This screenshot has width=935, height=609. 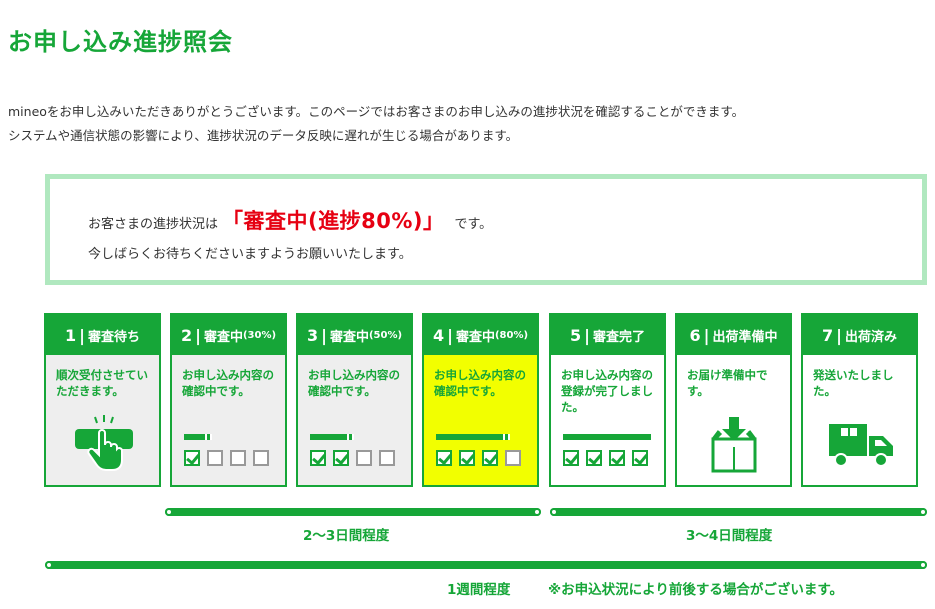 I want to click on step-number: 6, so click(x=695, y=335).